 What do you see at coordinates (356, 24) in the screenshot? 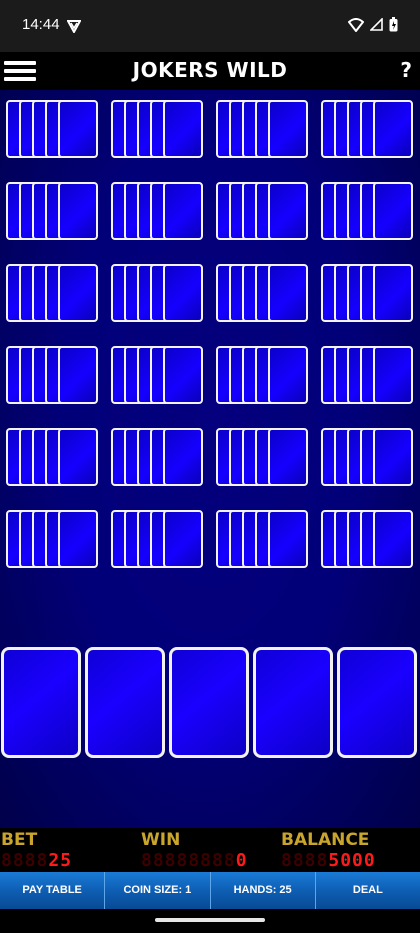
I see `wifi-icon` at bounding box center [356, 24].